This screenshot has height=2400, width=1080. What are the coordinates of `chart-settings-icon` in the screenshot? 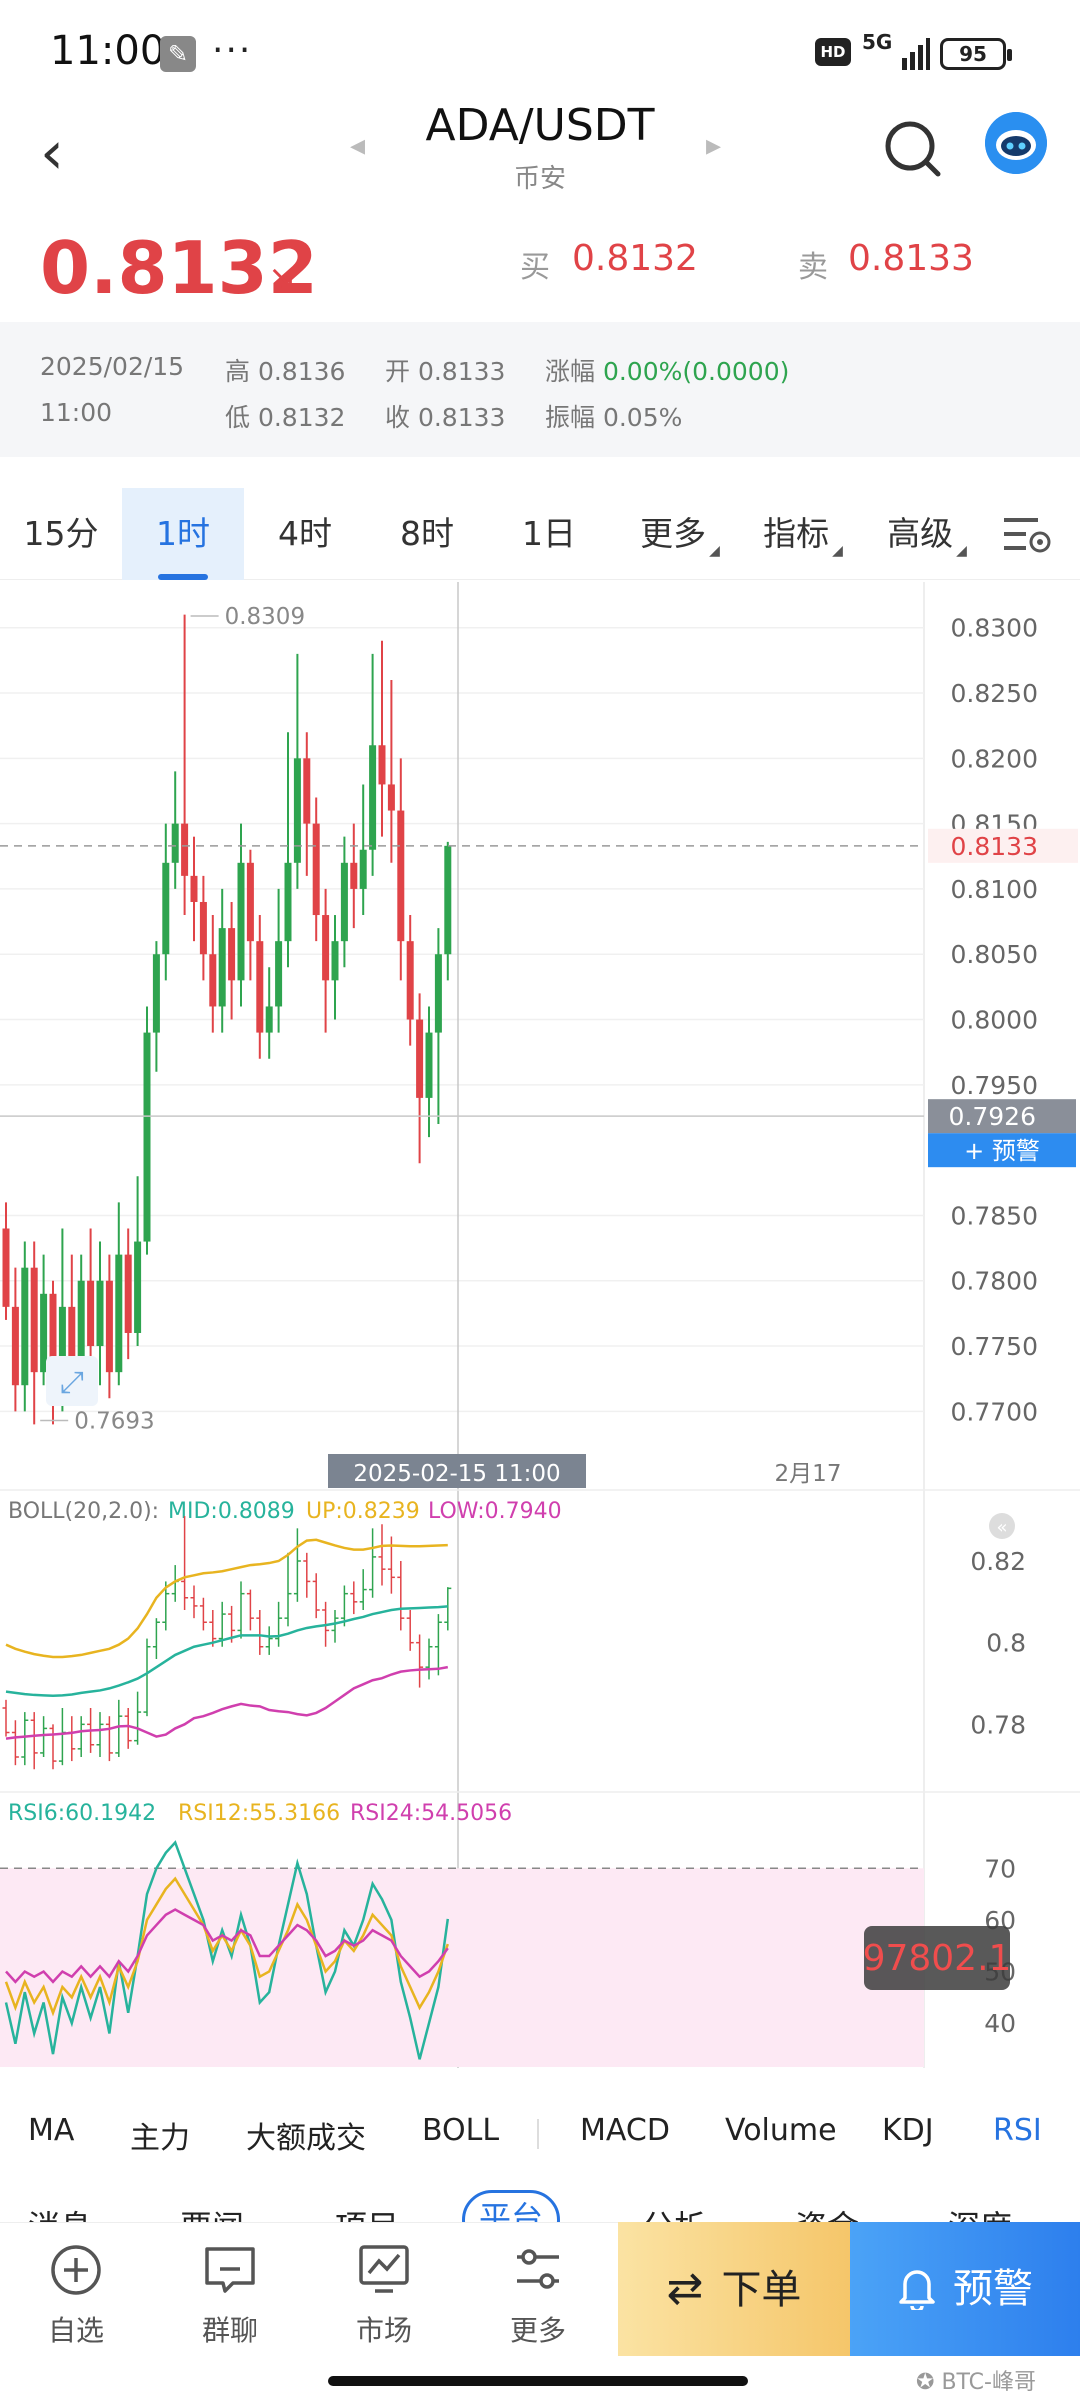 It's located at (1027, 535).